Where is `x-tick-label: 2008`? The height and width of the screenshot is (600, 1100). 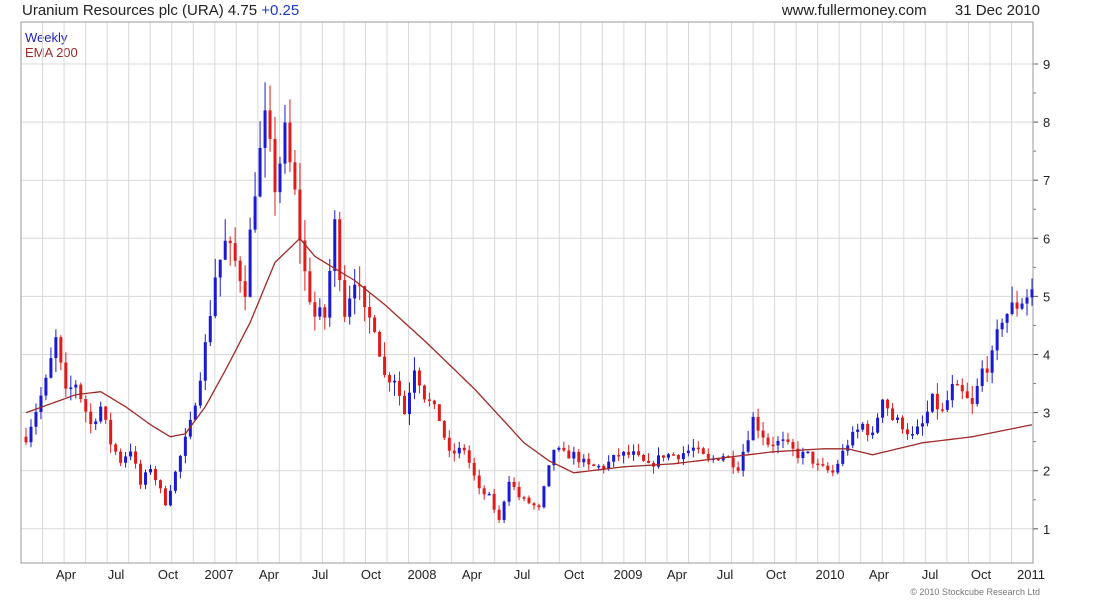 x-tick-label: 2008 is located at coordinates (422, 574).